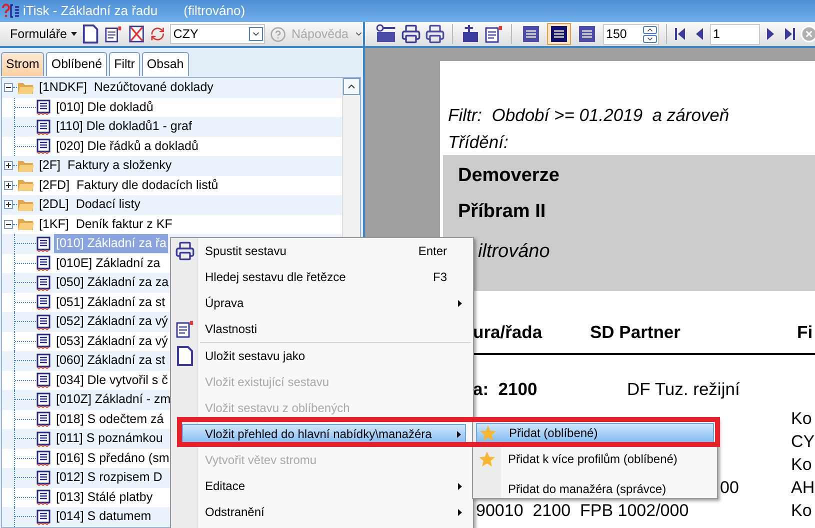  Describe the element at coordinates (432, 251) in the screenshot. I see `shortcut-label: Enter` at that location.